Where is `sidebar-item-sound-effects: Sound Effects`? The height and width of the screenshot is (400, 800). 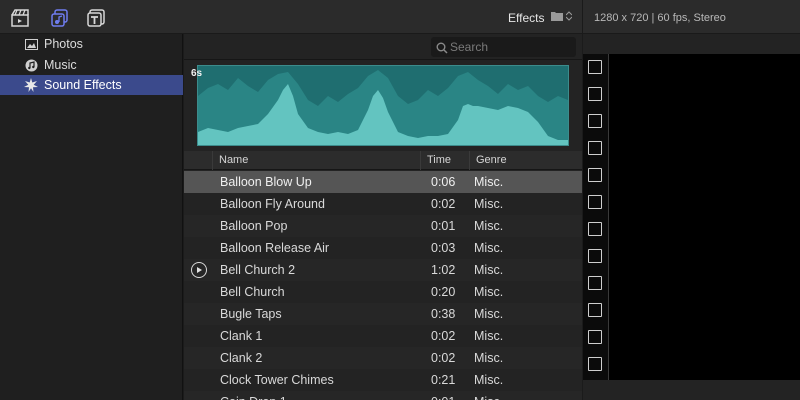
sidebar-item-sound-effects: Sound Effects is located at coordinates (91, 85).